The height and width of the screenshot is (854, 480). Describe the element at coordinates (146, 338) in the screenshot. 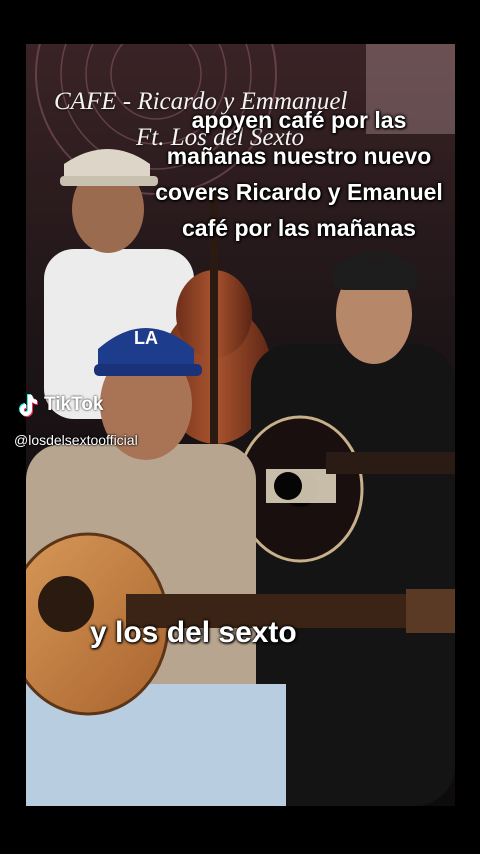

I see `cap-logo: LA` at that location.